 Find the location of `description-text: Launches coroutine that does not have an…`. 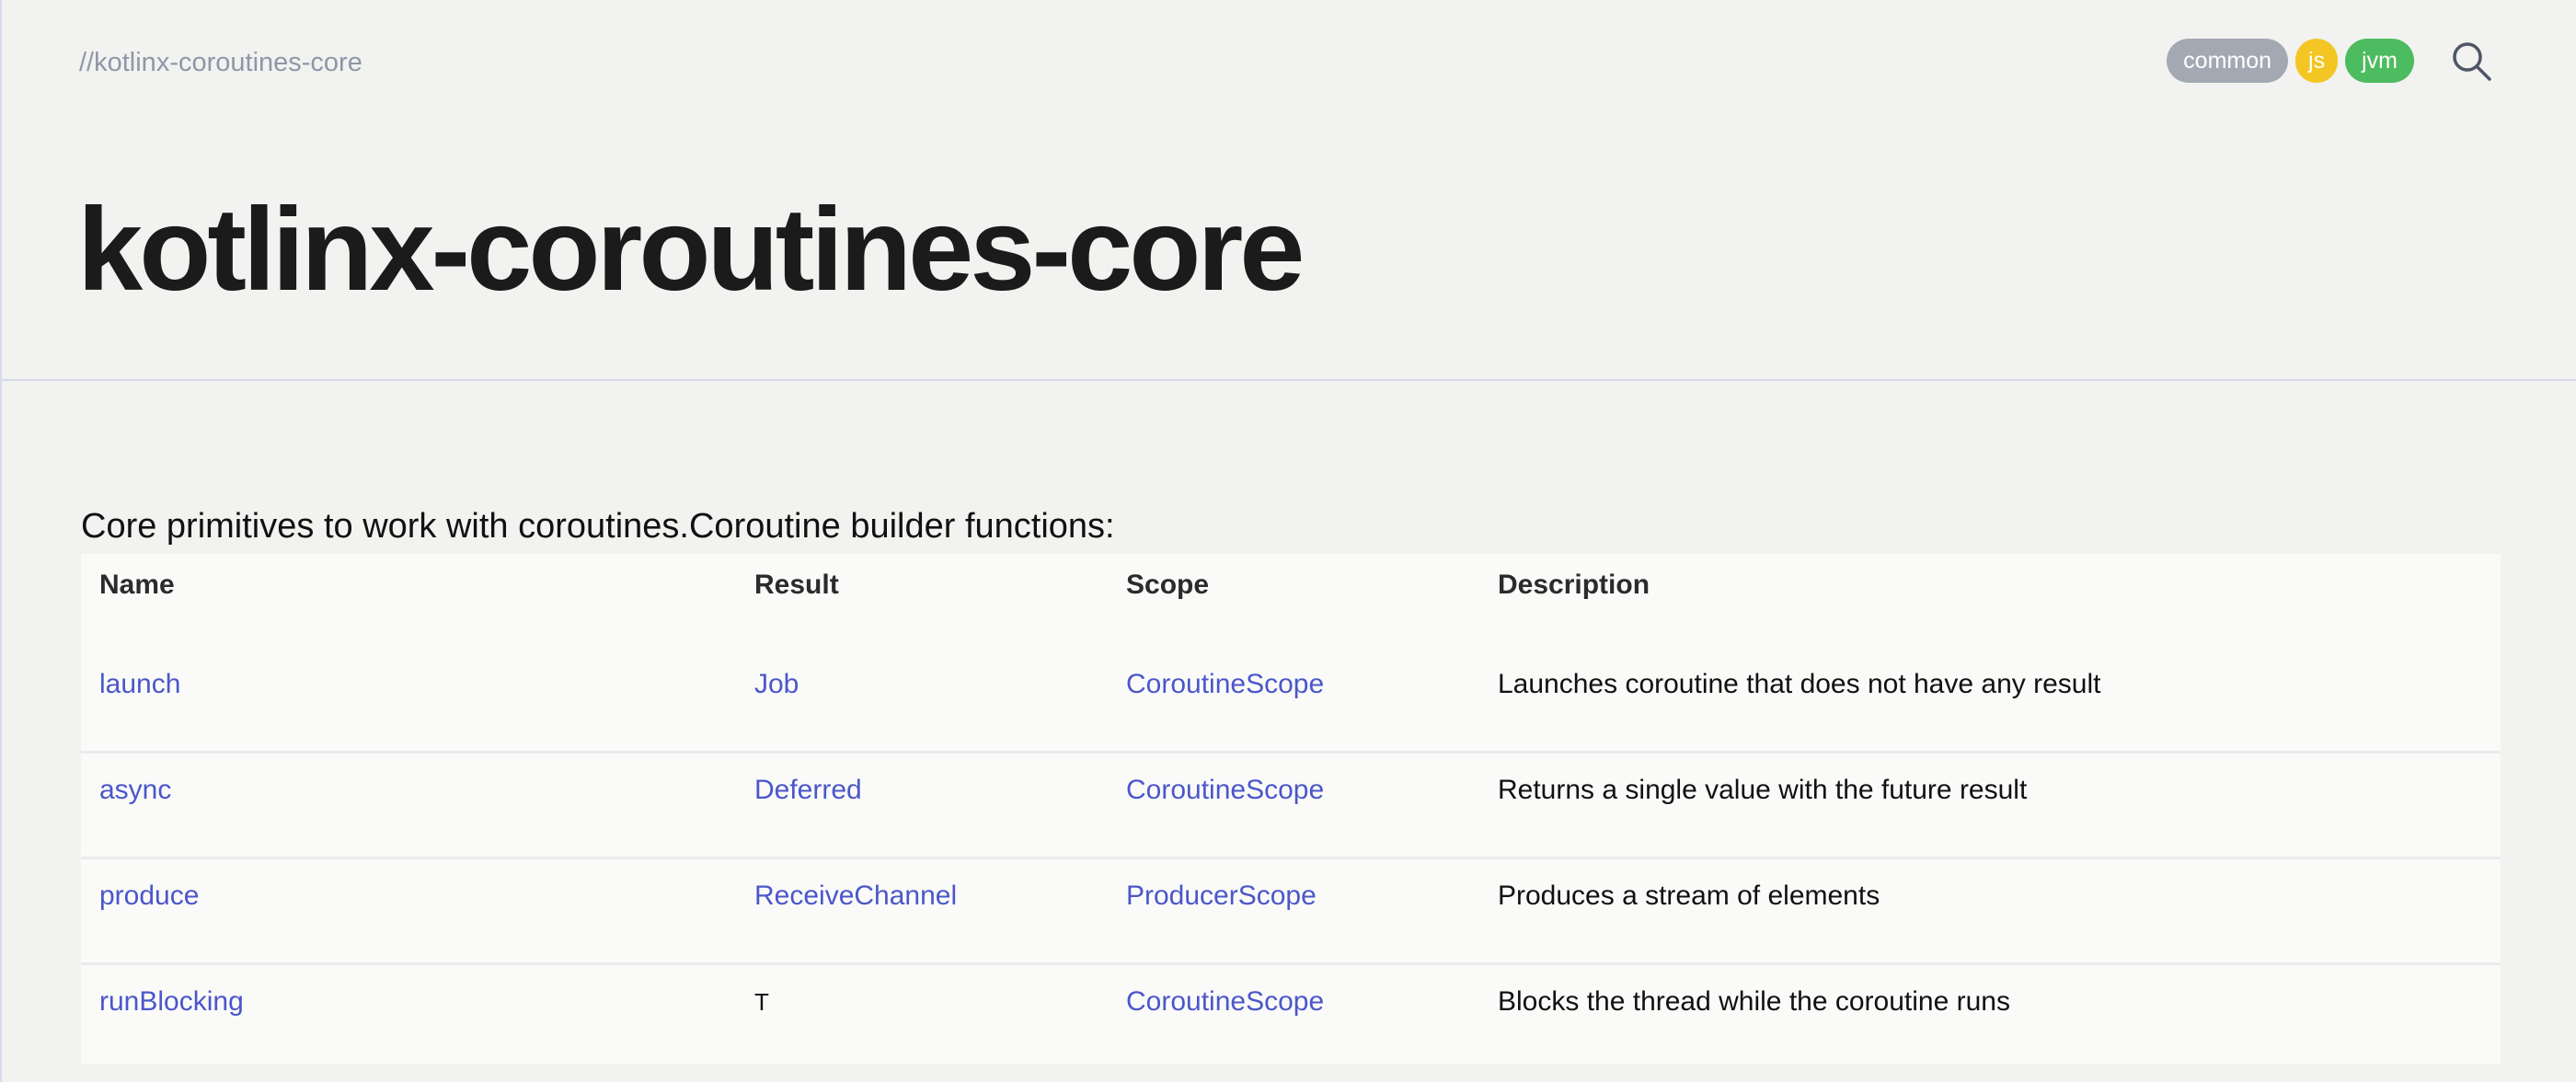

description-text: Launches coroutine that does not have an… is located at coordinates (1799, 684).